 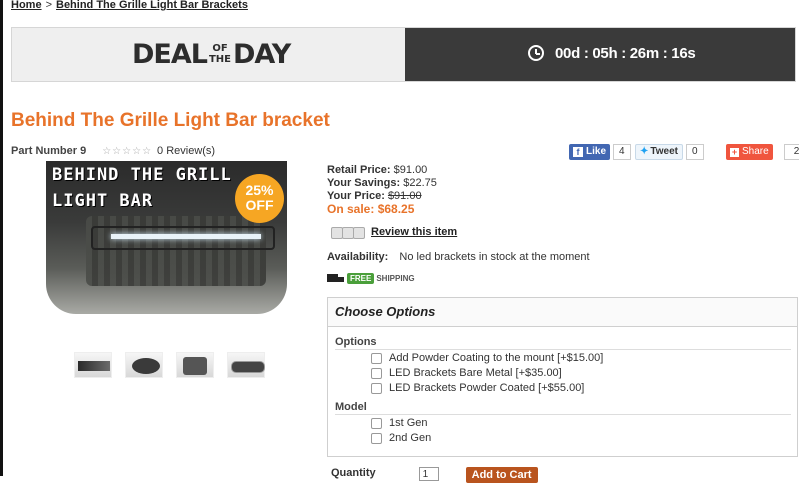 I want to click on review-this-item-link: Review this item, so click(x=414, y=232).